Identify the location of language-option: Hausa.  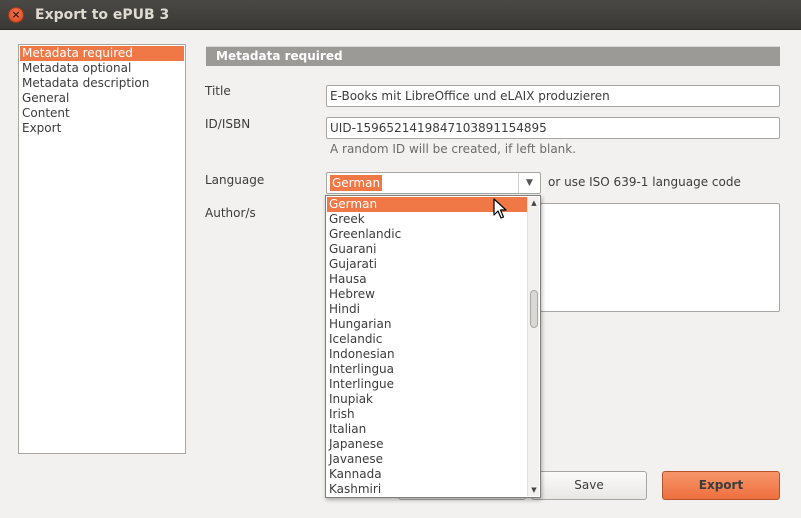
(427, 279).